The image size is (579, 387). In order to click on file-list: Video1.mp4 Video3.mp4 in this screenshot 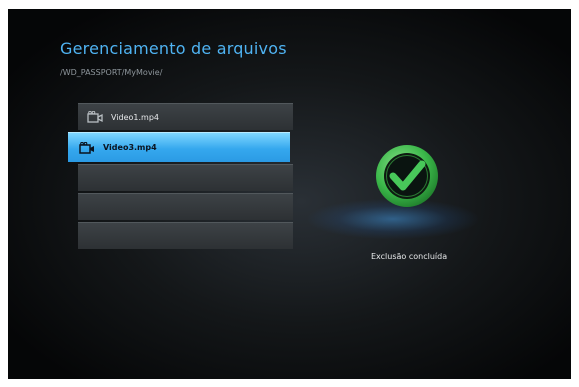, I will do `click(180, 177)`.